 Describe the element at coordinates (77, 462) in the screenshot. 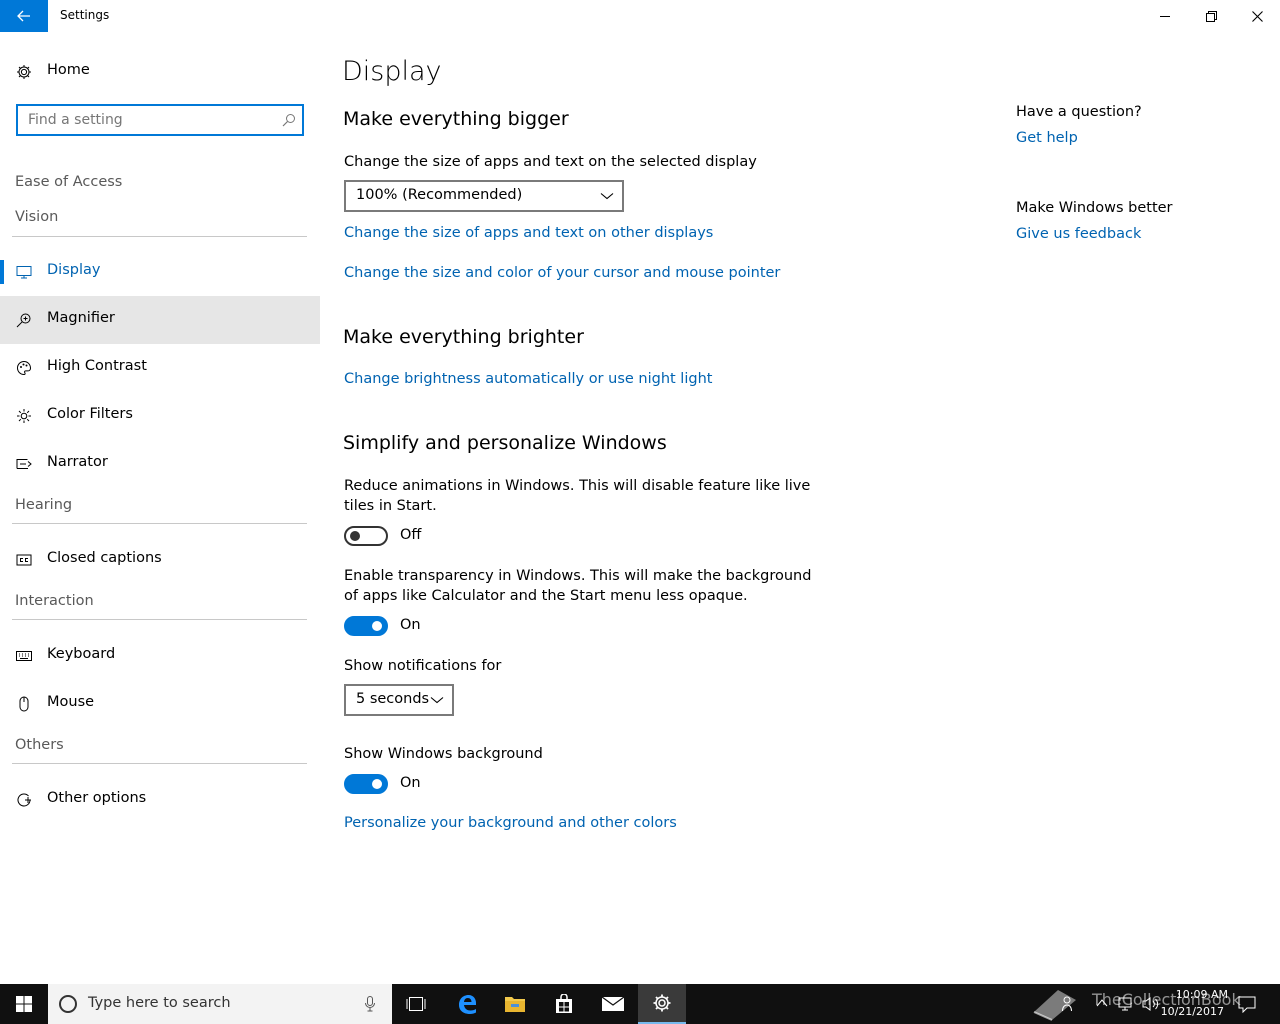

I see `sidebar-item-label: Narrator` at that location.